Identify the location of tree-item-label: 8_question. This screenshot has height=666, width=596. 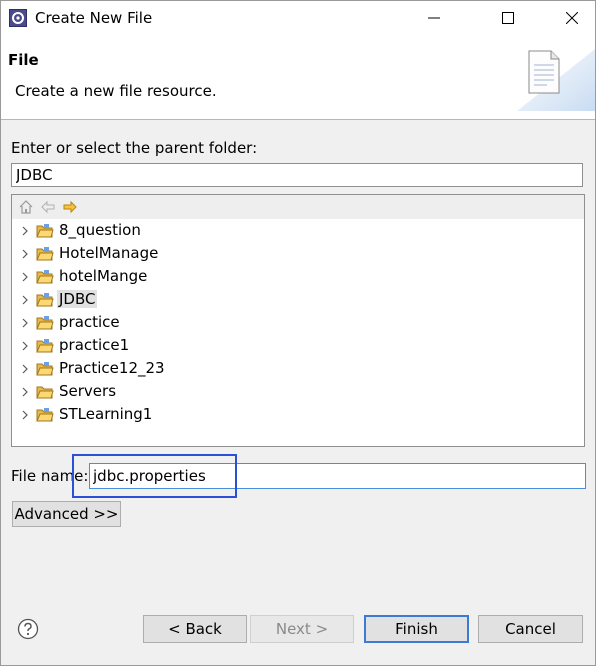
(100, 230).